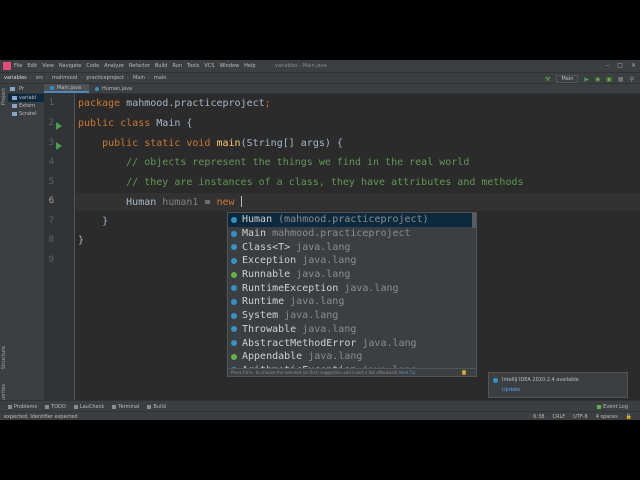  I want to click on completion-item: System java.lang, so click(352, 316).